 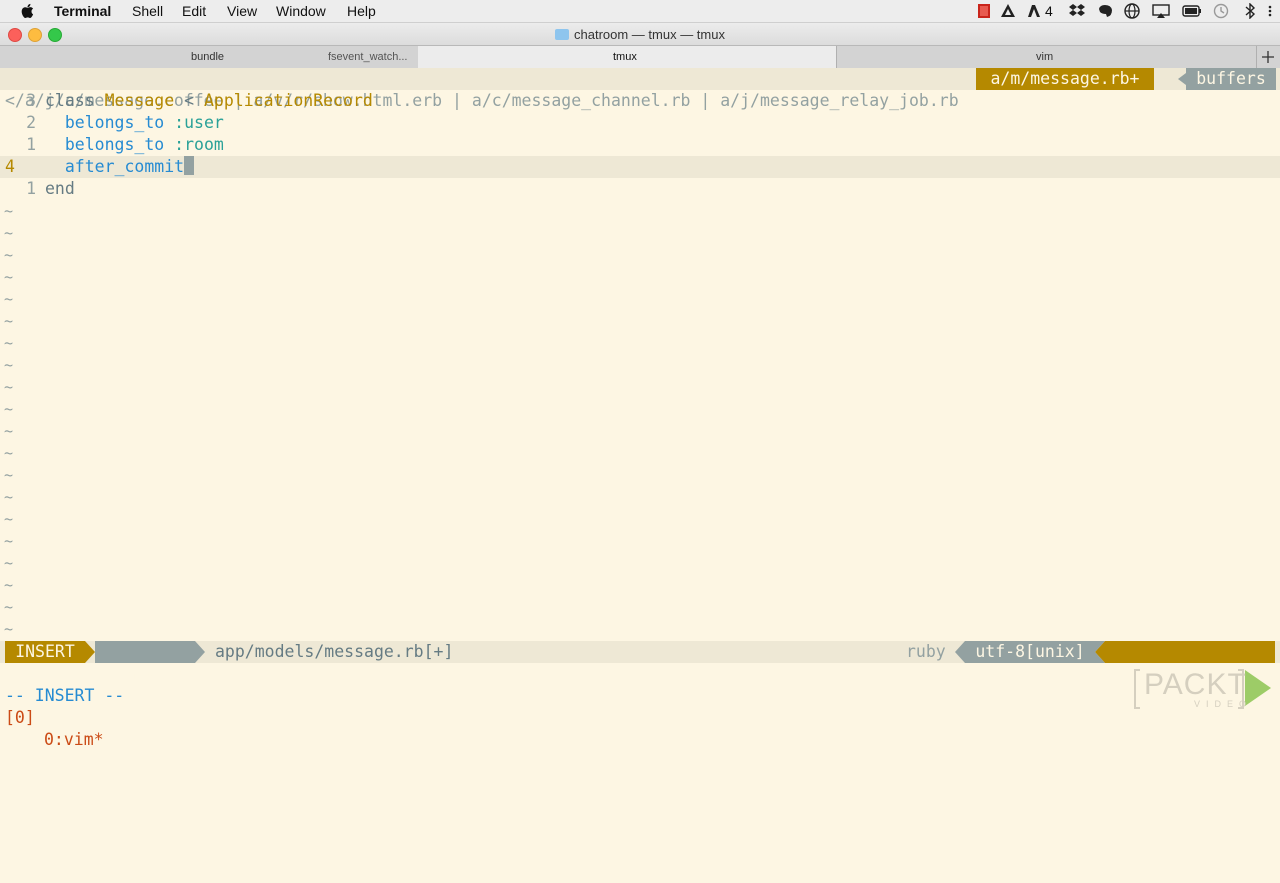 I want to click on code-text: end, so click(x=60, y=189).